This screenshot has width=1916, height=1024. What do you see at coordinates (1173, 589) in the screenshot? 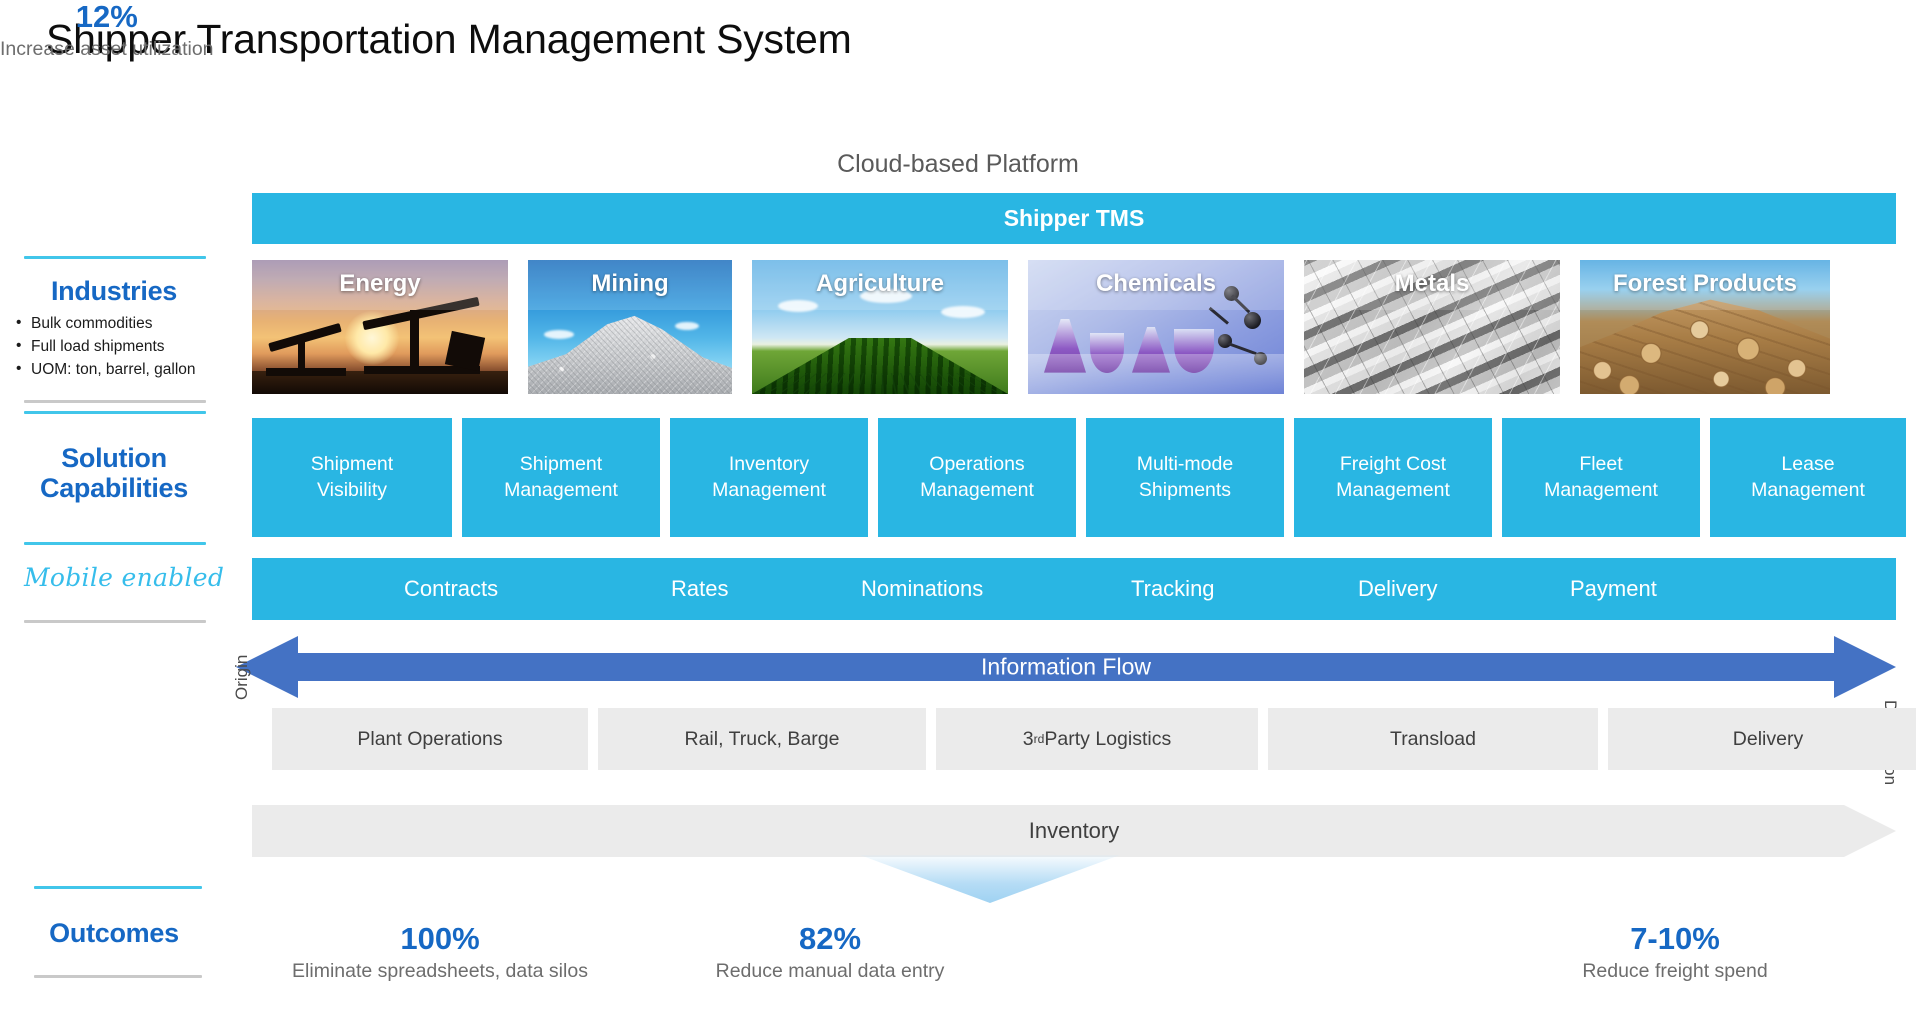
I see `process-step-tracking: Tracking` at bounding box center [1173, 589].